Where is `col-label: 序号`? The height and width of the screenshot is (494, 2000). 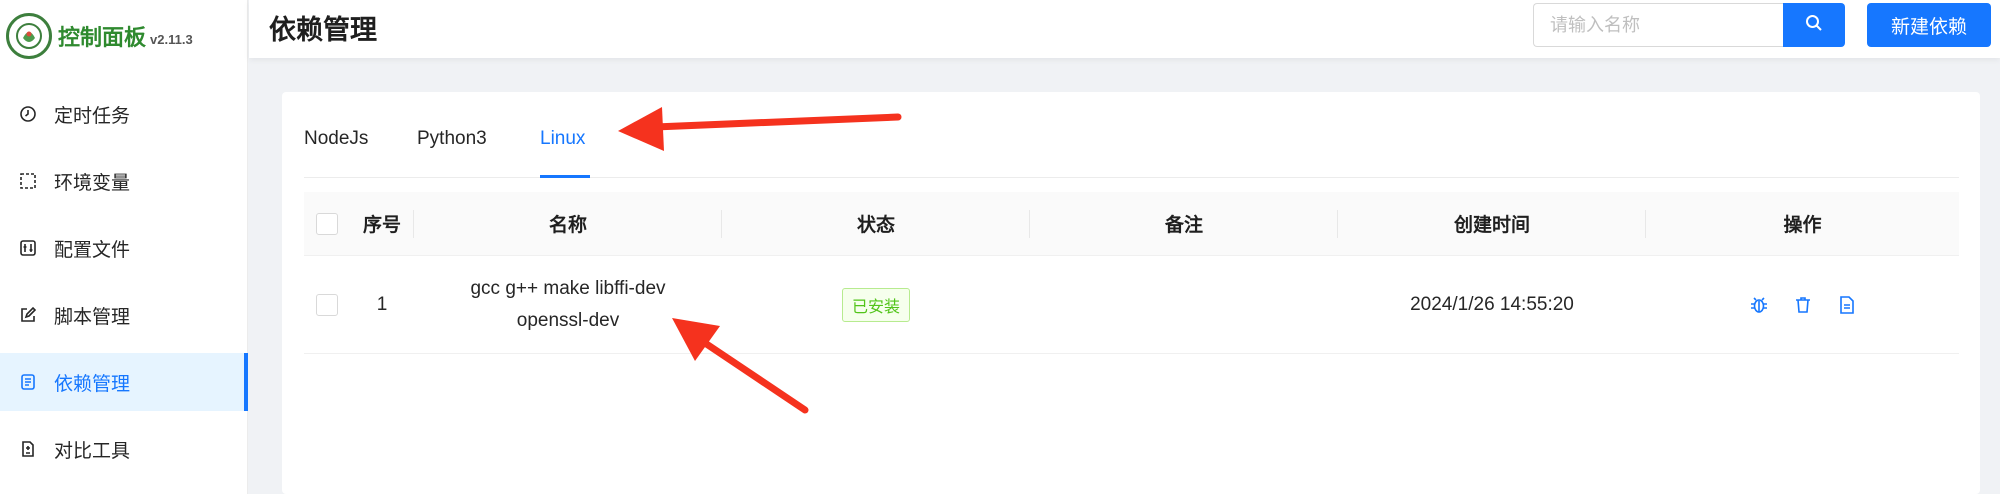 col-label: 序号 is located at coordinates (381, 225).